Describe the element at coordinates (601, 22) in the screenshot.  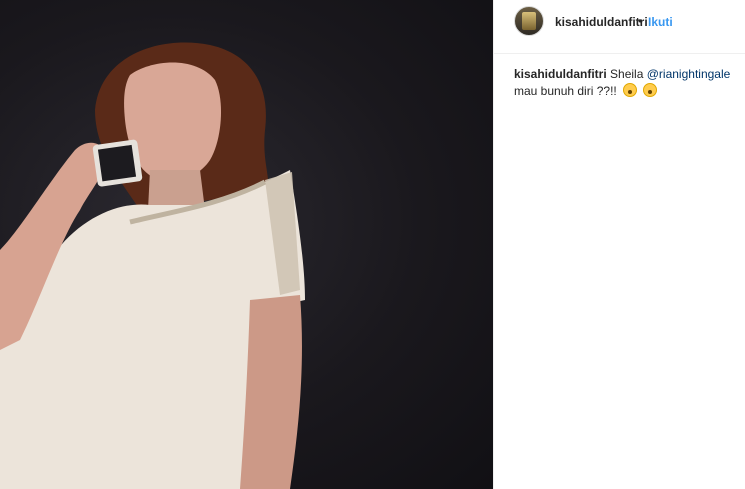
I see `post-username: kisahiduldanfitri` at that location.